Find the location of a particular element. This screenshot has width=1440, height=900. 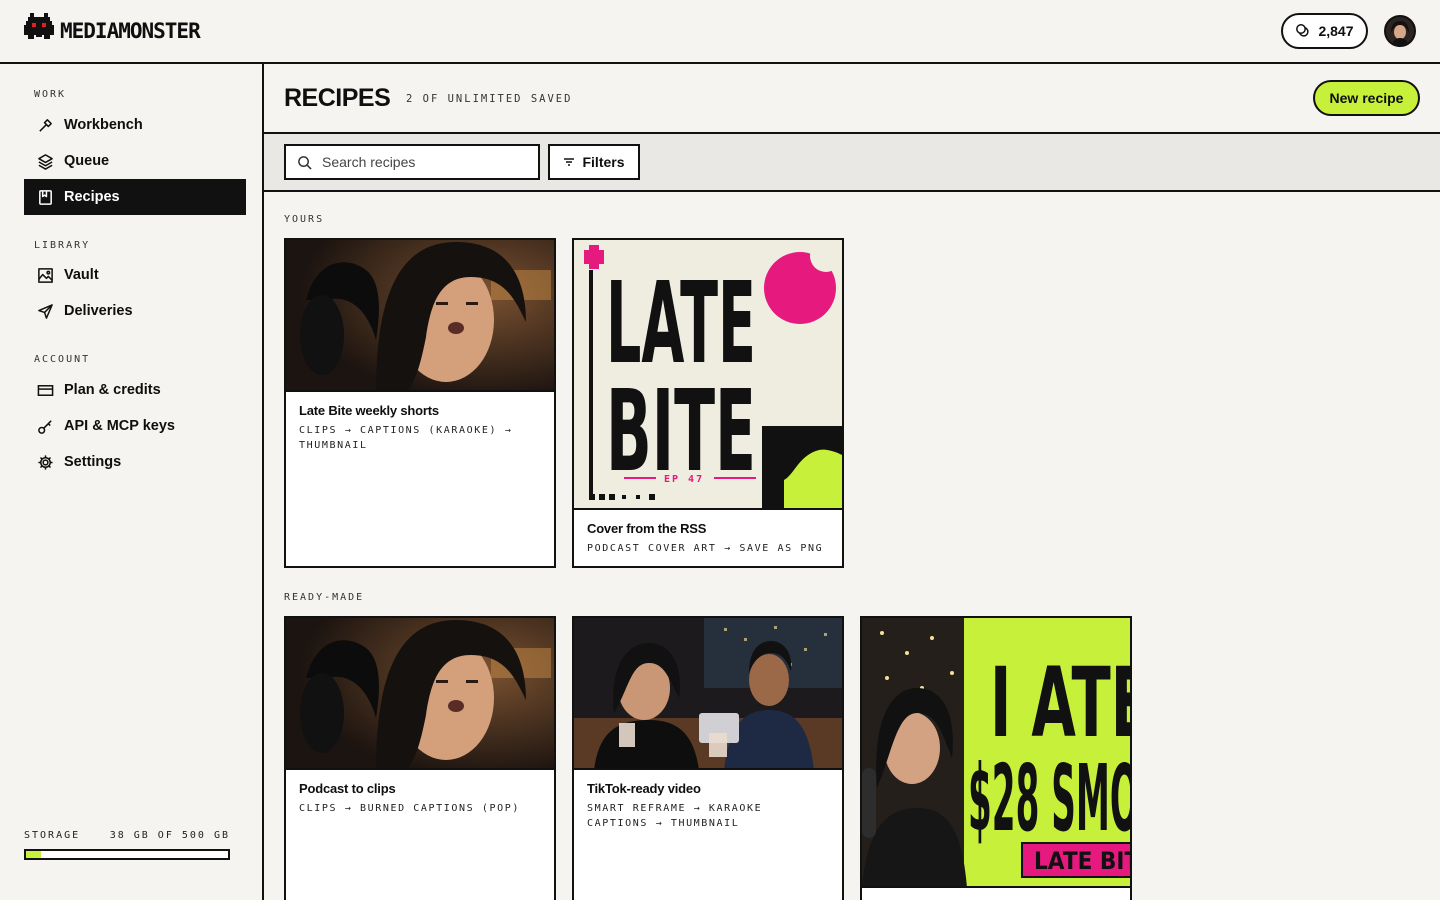

storage-title: STORAGE is located at coordinates (52, 835).